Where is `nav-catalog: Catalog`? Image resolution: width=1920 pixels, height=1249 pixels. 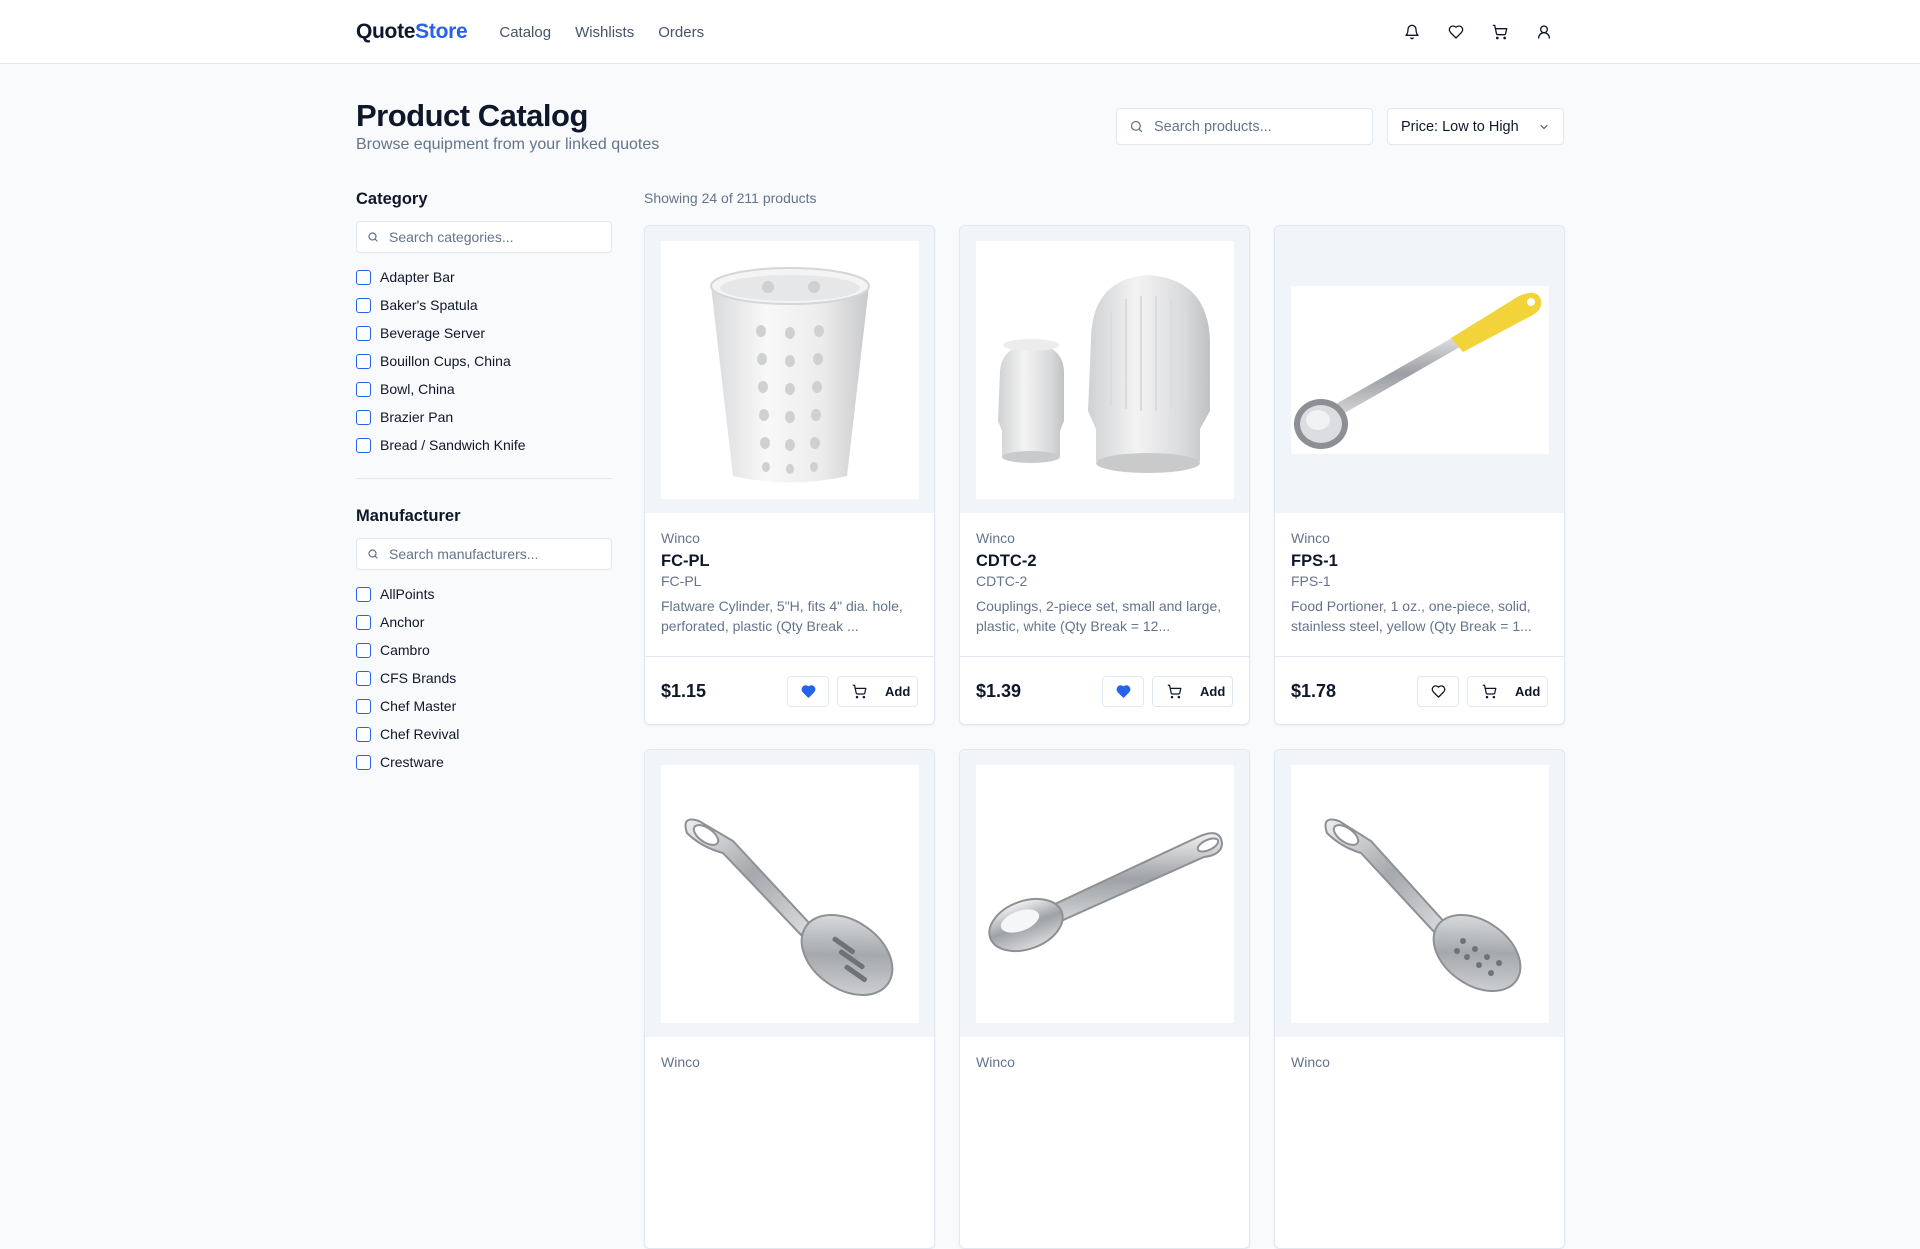
nav-catalog: Catalog is located at coordinates (525, 32).